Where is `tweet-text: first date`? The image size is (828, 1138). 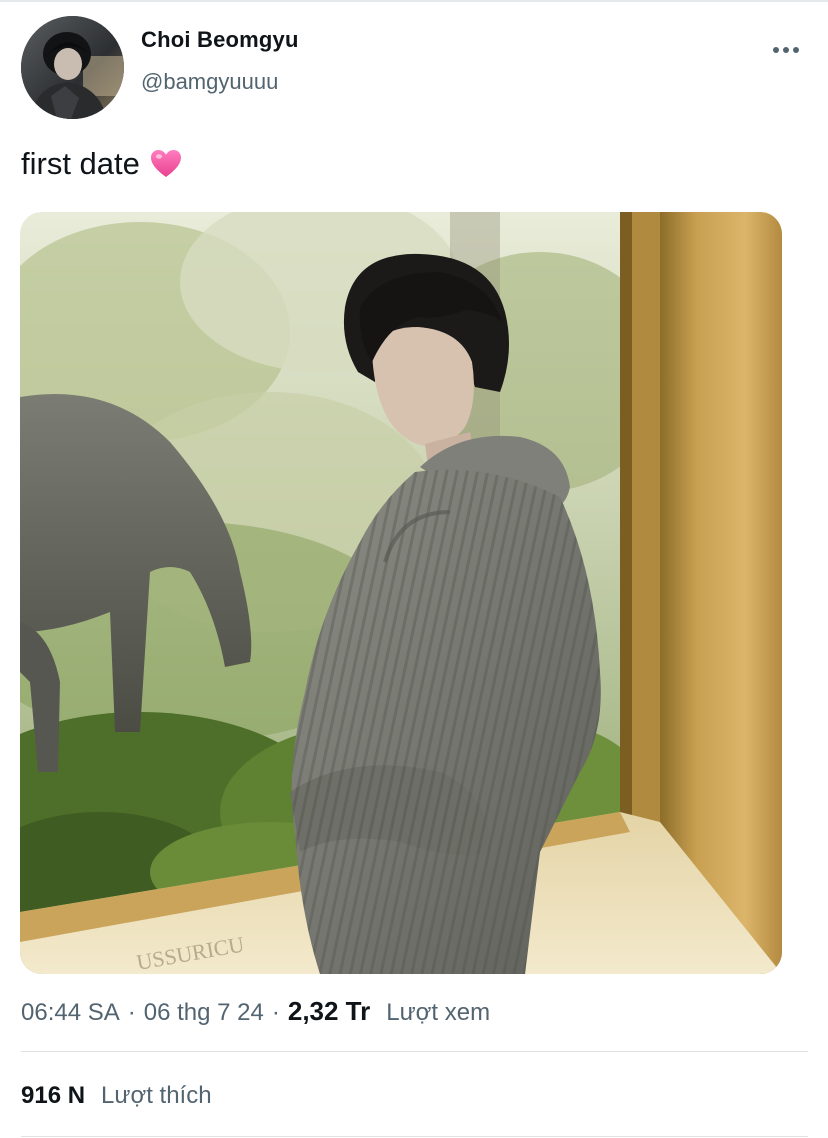 tweet-text: first date is located at coordinates (101, 164).